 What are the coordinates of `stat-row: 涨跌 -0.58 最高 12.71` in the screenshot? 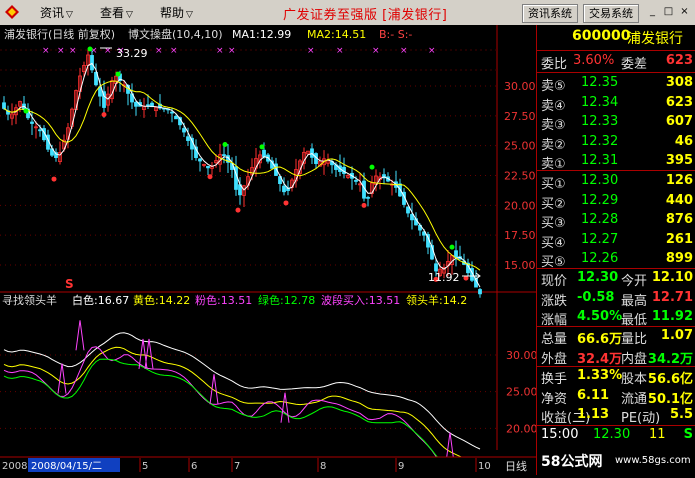 It's located at (617, 299).